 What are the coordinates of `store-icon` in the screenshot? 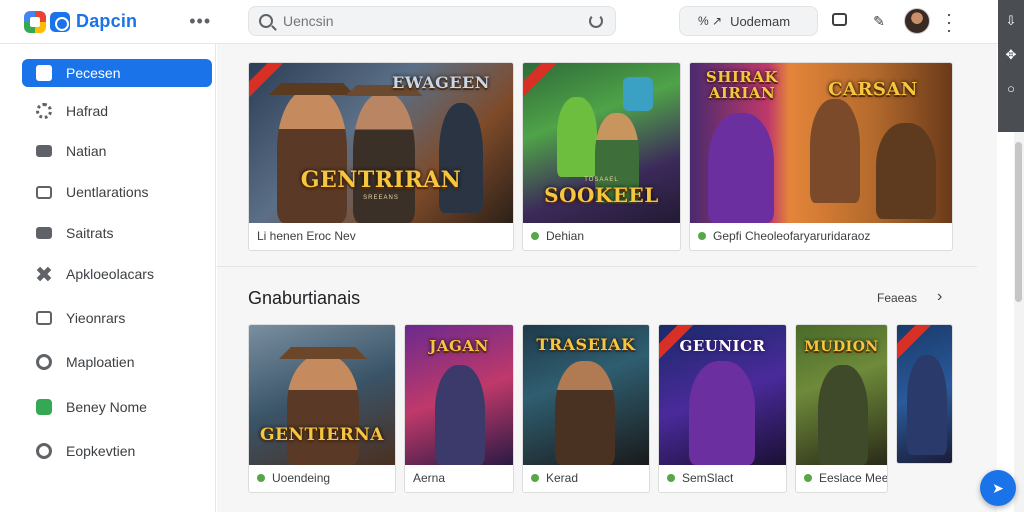 It's located at (44, 73).